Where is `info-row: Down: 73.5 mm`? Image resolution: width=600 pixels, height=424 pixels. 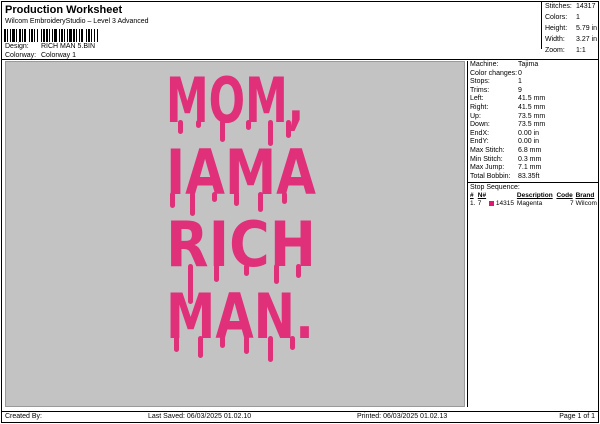
info-row: Down: 73.5 mm is located at coordinates (533, 125).